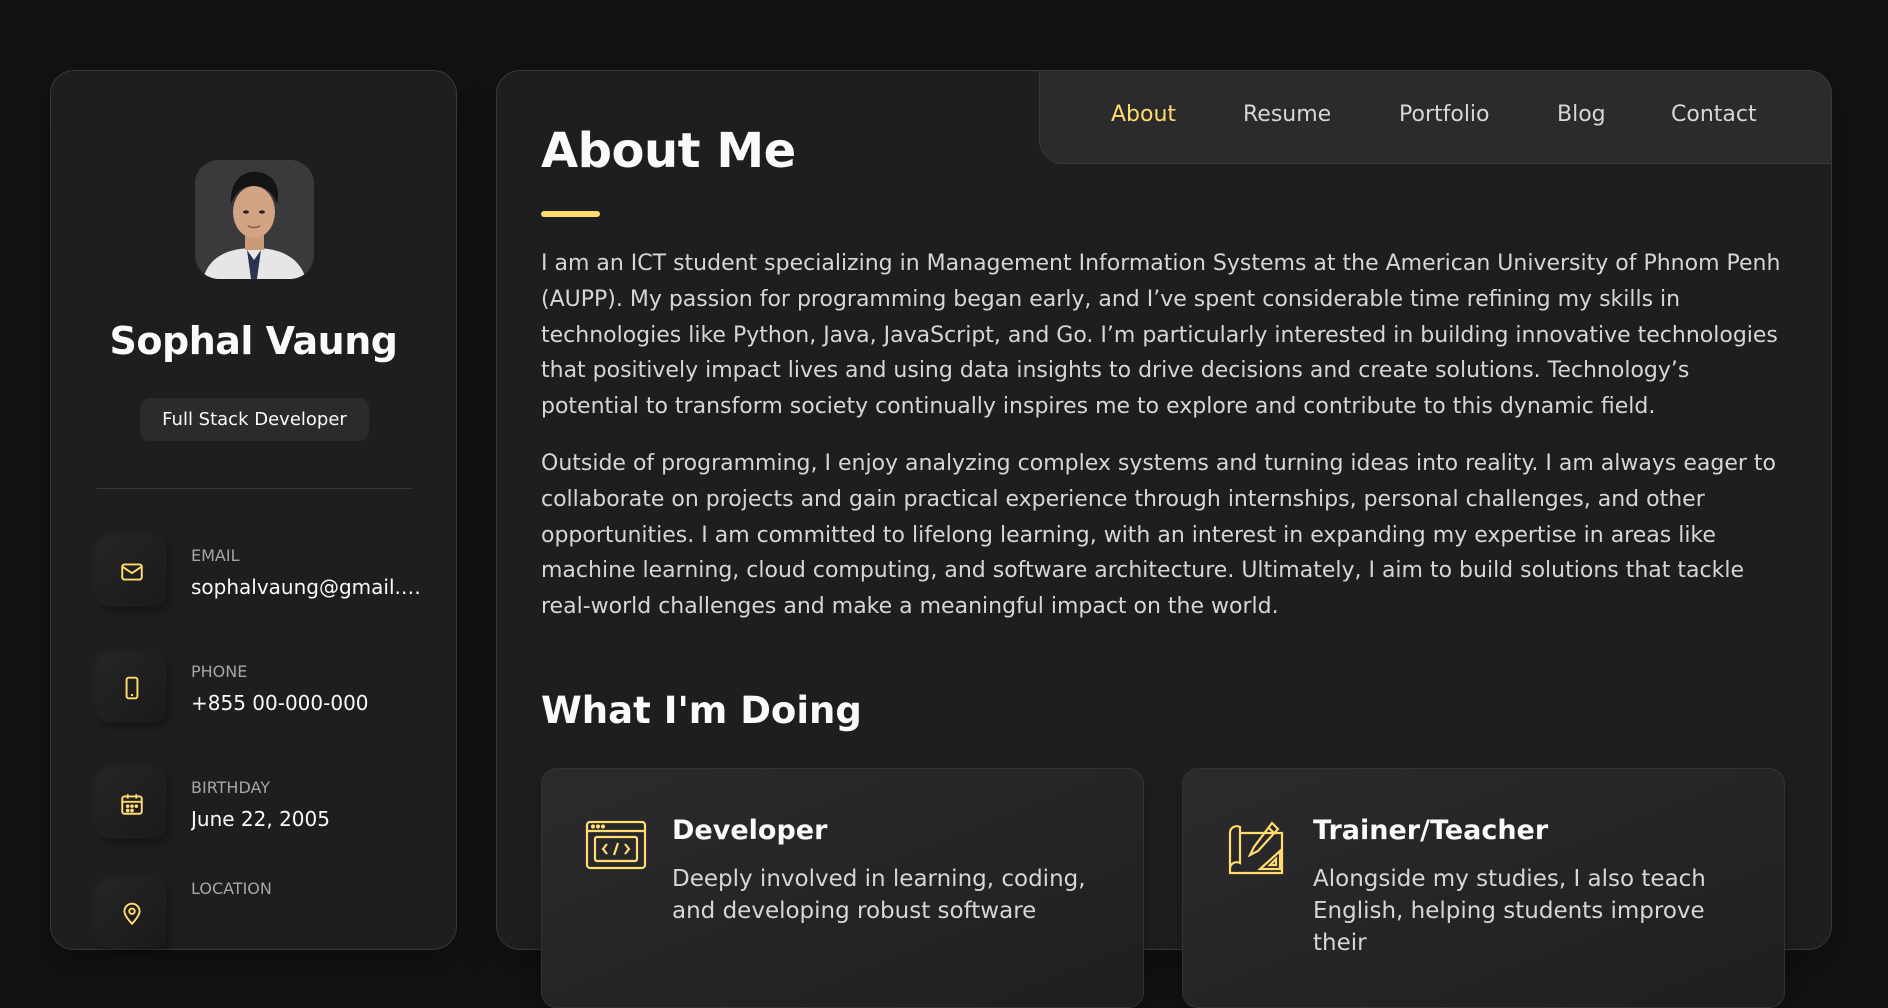 The image size is (1888, 1008). Describe the element at coordinates (132, 688) in the screenshot. I see `phone-icon` at that location.